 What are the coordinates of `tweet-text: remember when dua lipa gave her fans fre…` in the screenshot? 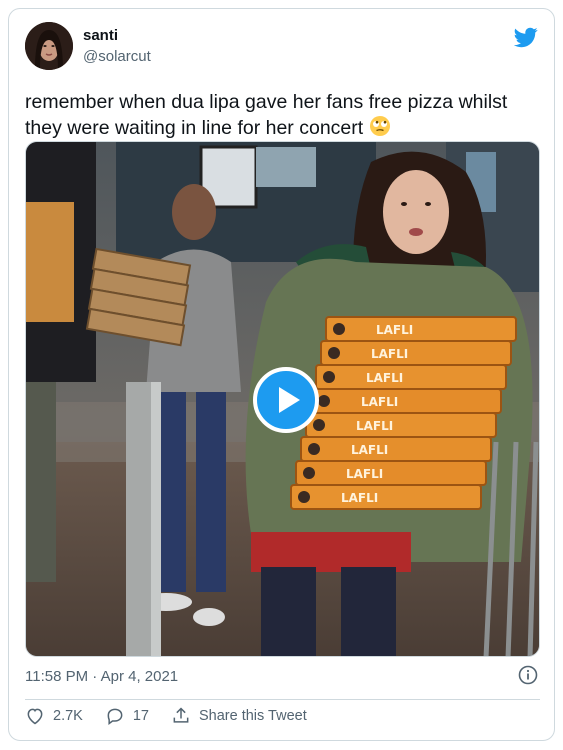 It's located at (282, 115).